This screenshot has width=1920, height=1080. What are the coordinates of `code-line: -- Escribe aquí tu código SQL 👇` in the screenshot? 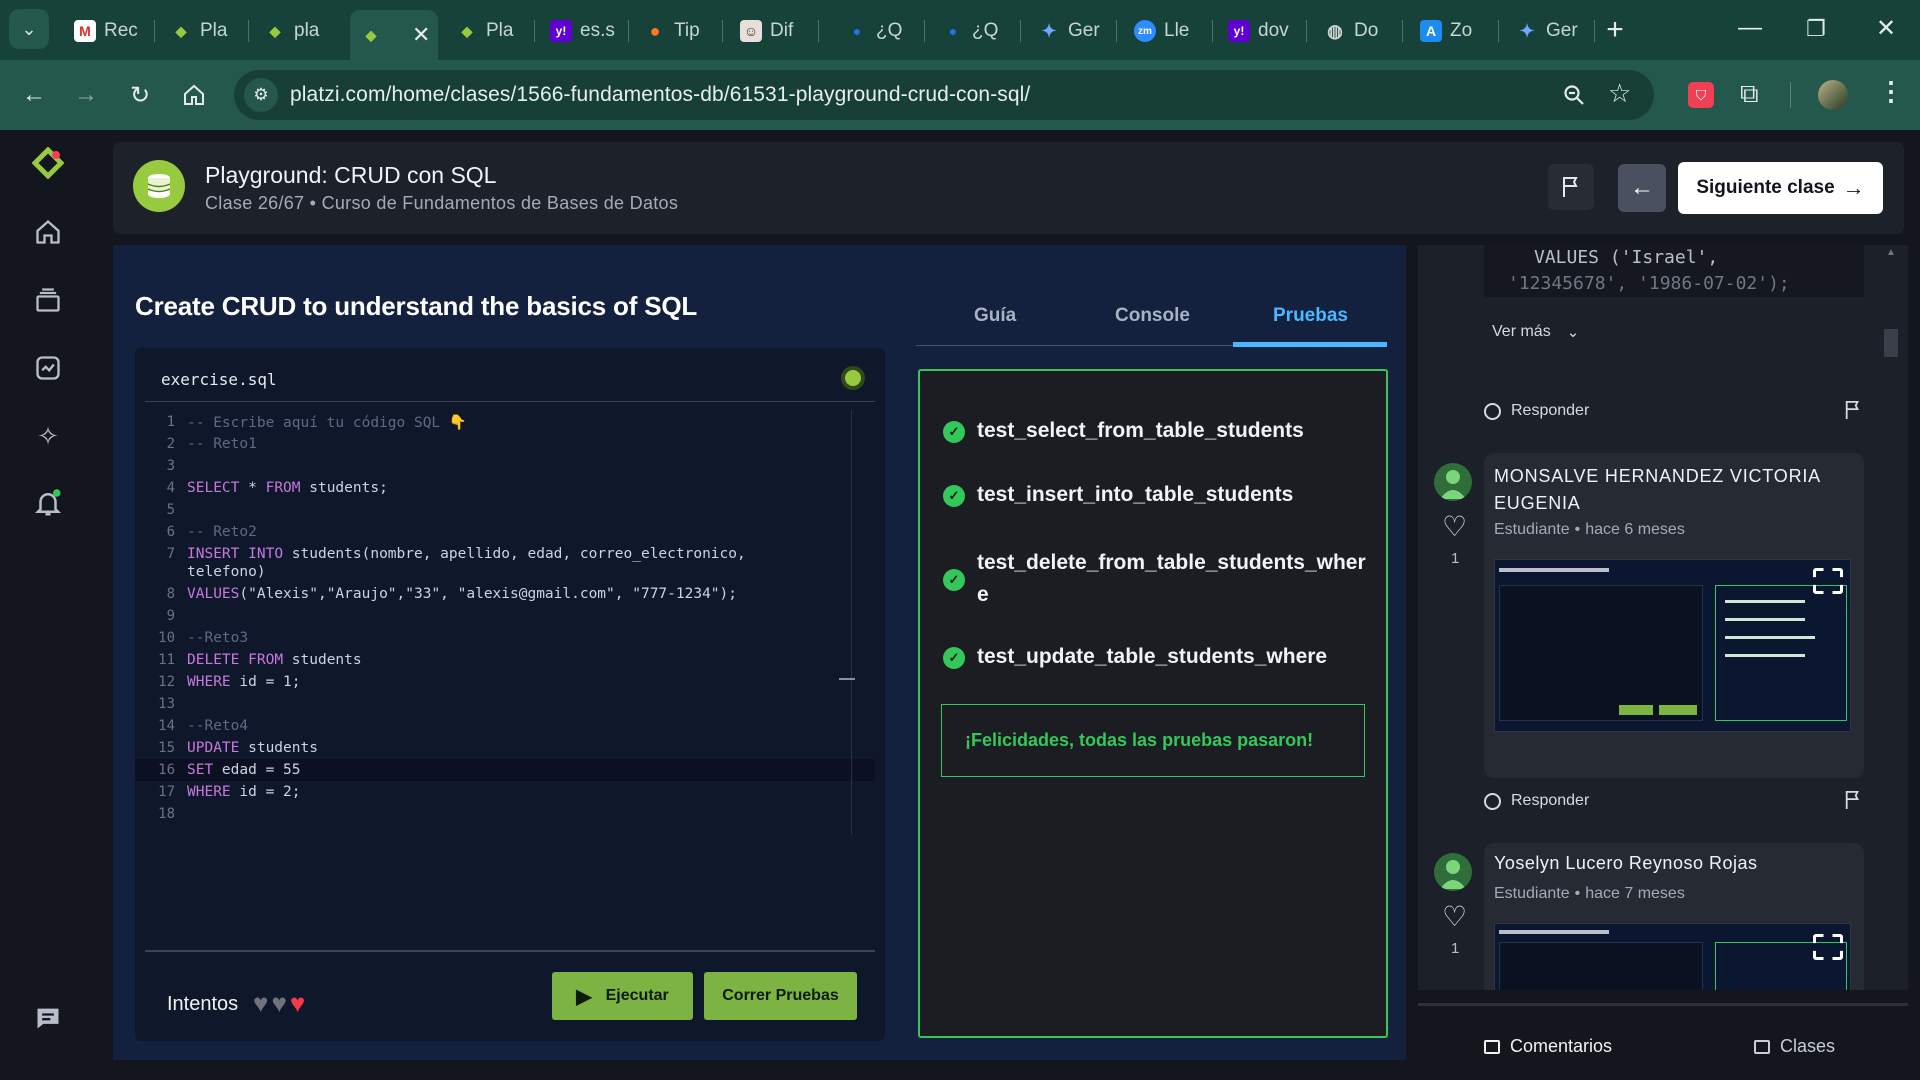 It's located at (327, 422).